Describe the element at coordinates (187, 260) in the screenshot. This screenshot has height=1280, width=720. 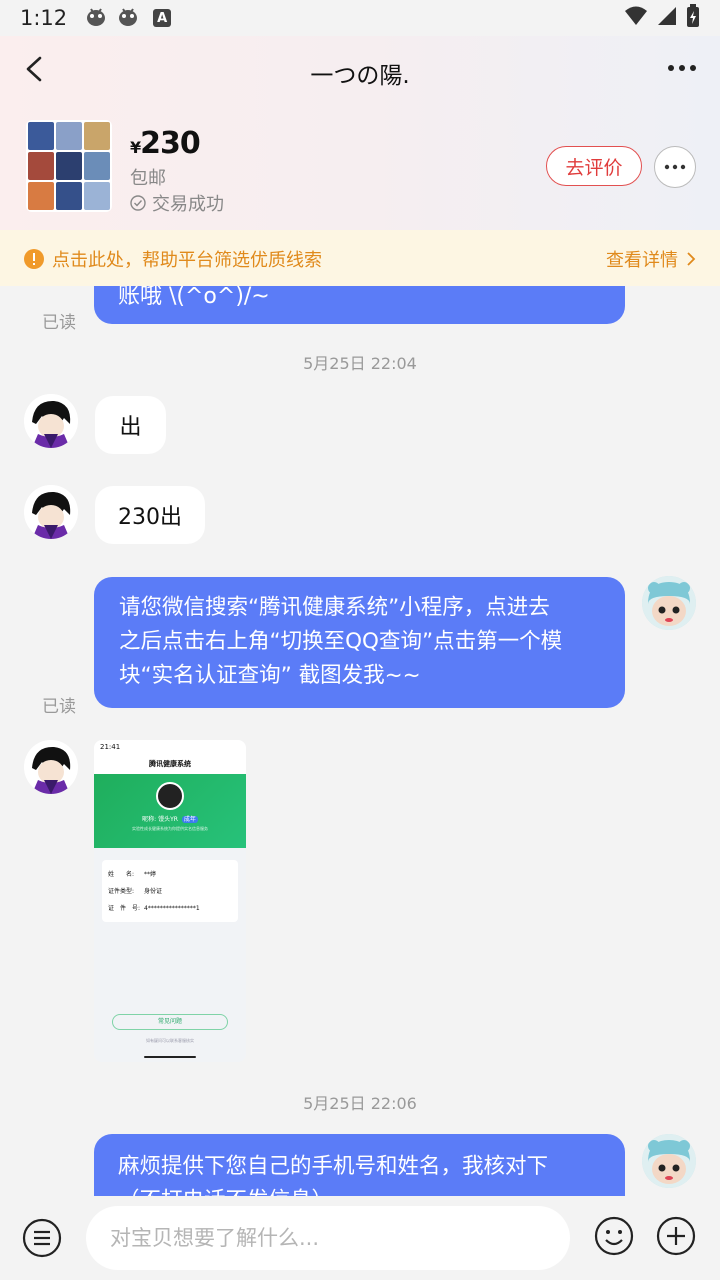
I see `notice-text: 点击此处，帮助平台筛选优质线索` at that location.